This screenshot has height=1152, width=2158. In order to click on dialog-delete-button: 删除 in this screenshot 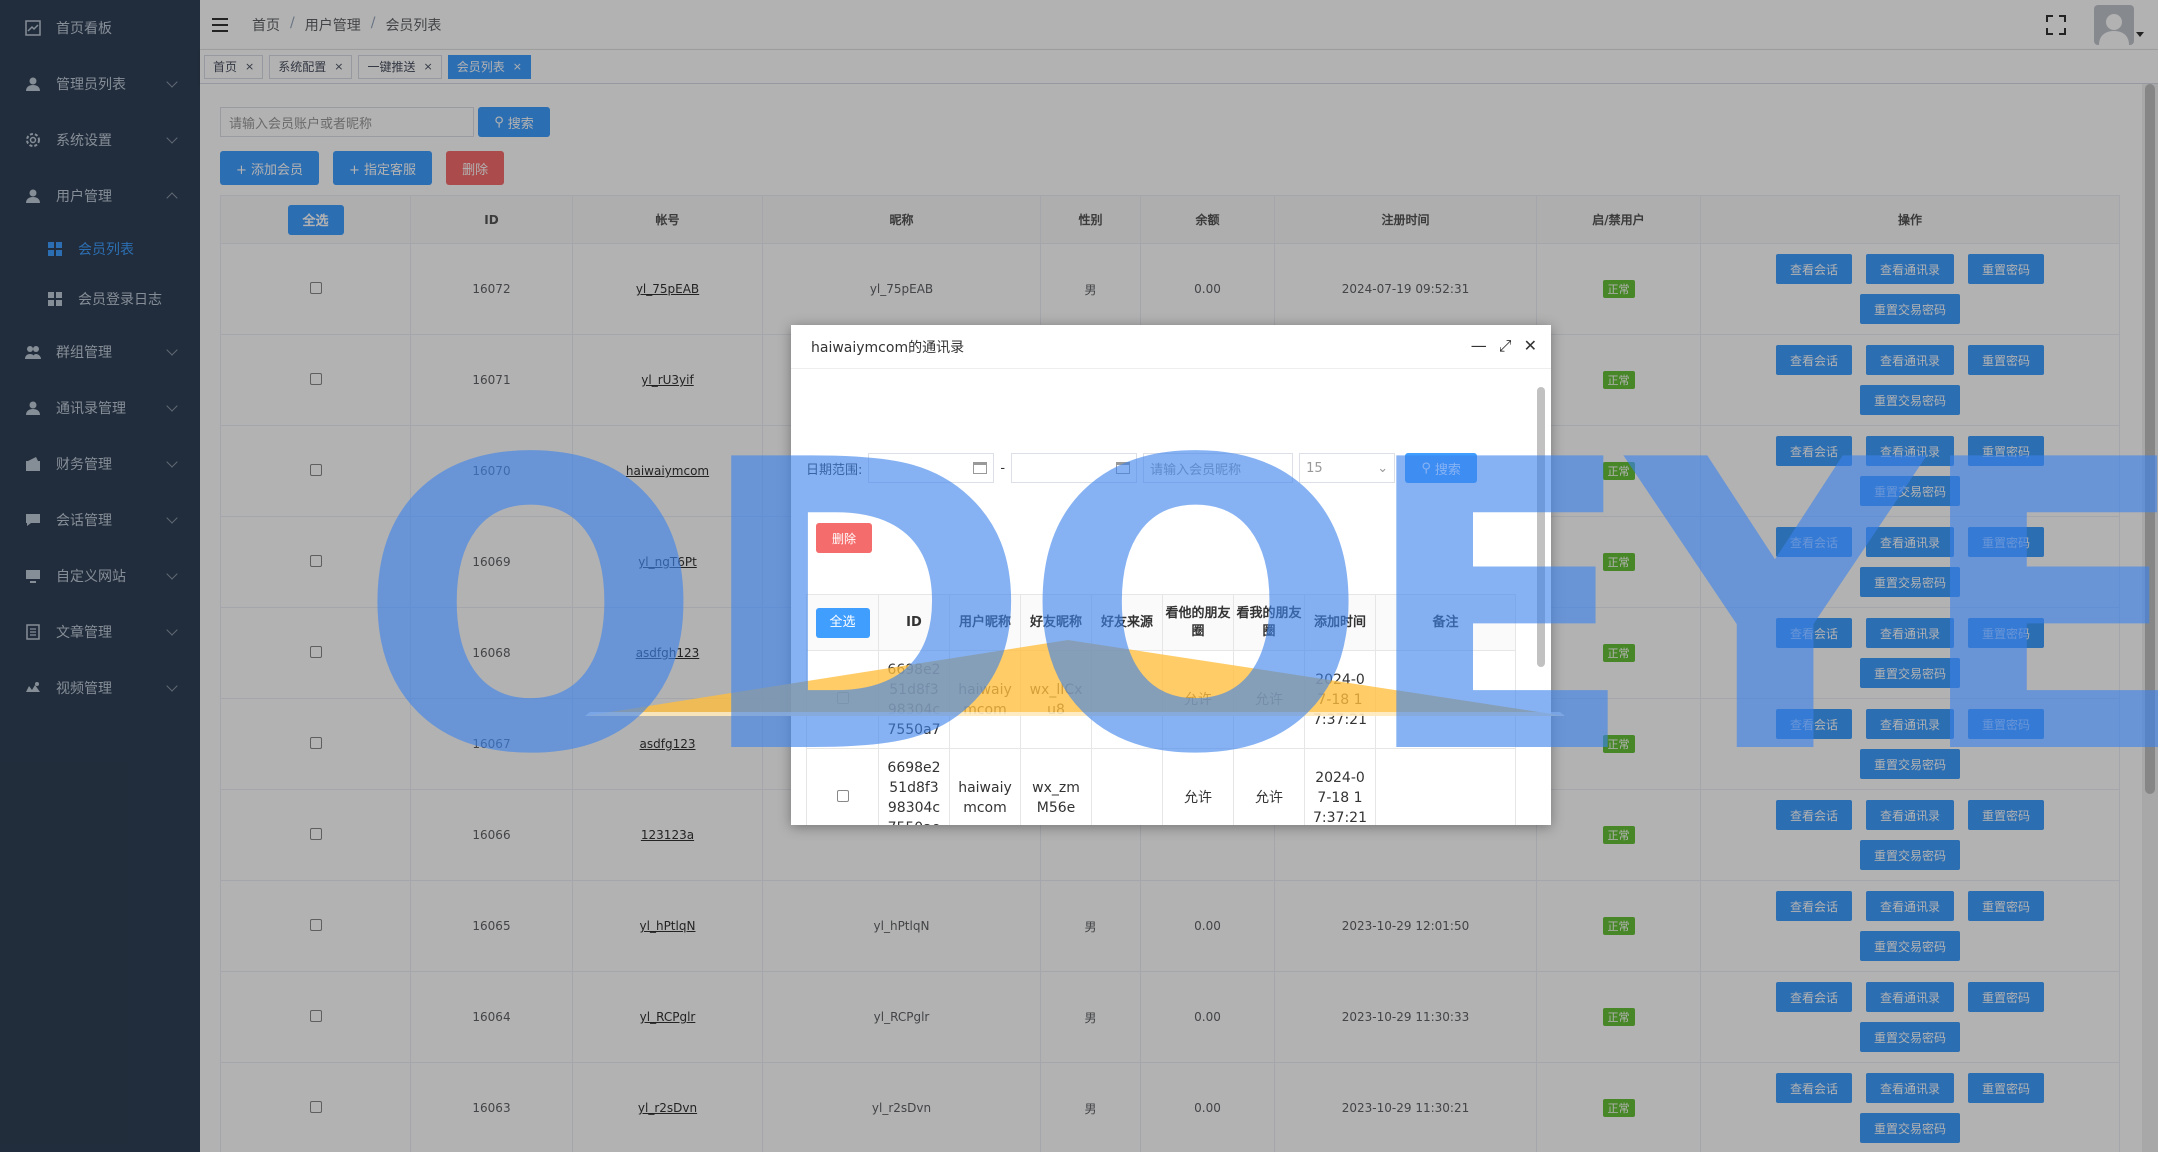, I will do `click(844, 538)`.